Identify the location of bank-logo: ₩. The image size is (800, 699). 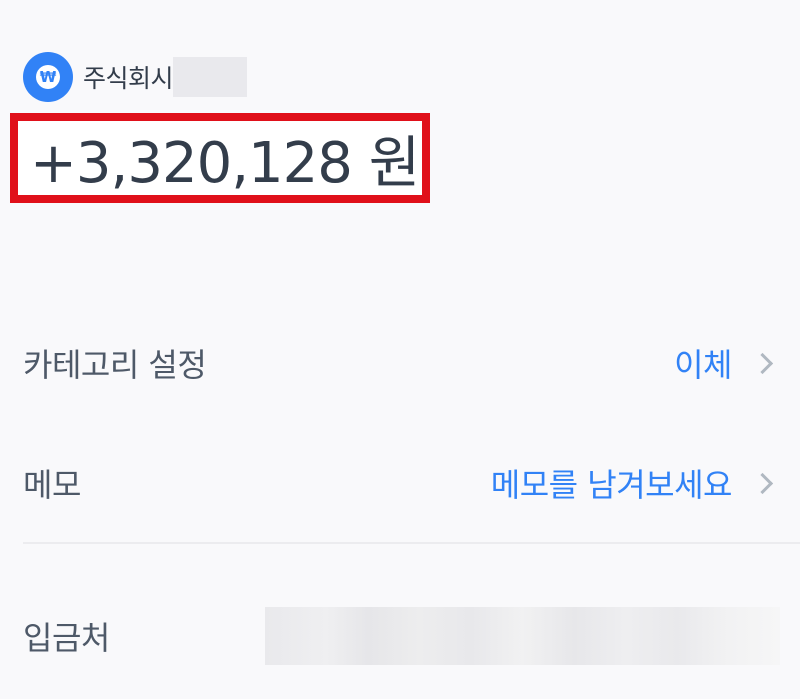
(48, 77).